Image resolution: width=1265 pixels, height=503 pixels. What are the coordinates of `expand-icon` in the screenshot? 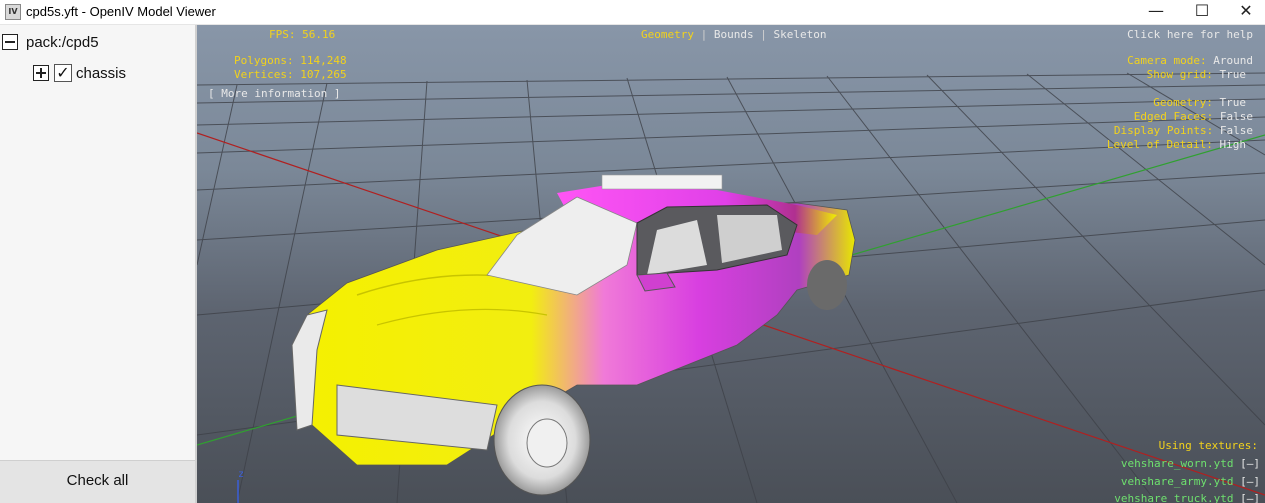 It's located at (41, 73).